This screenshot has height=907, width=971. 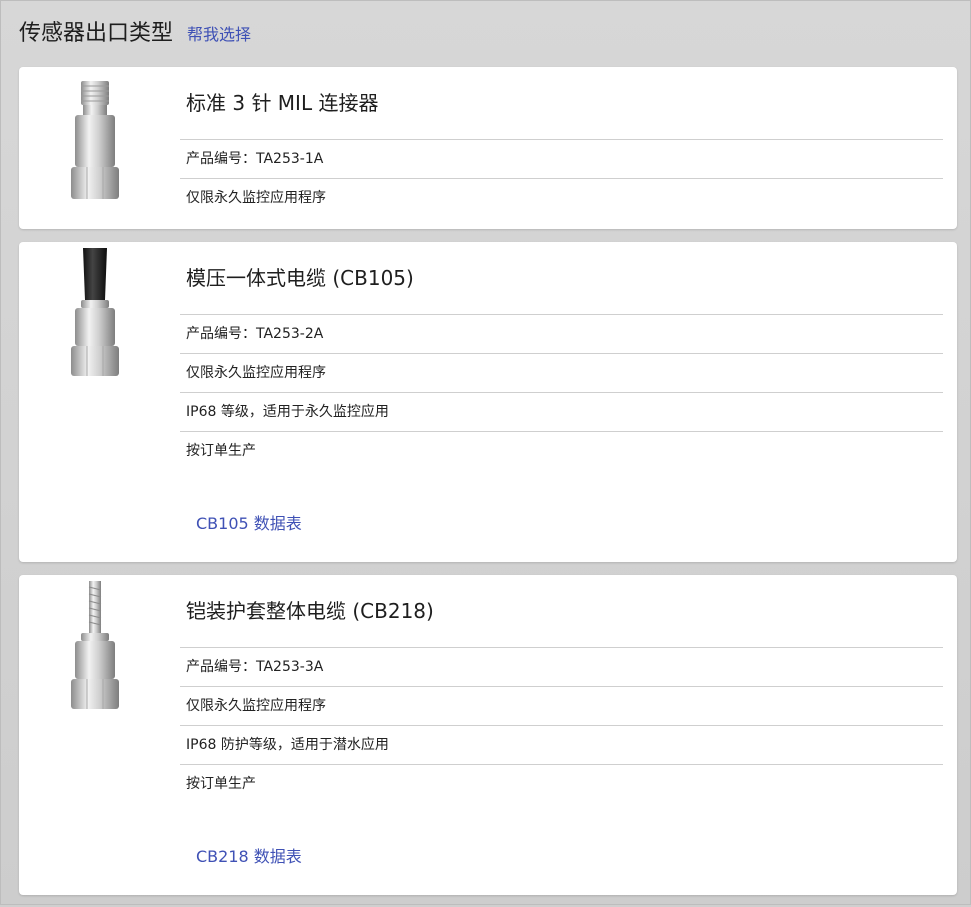 What do you see at coordinates (96, 33) in the screenshot?
I see `page-title: 传感器出口类型` at bounding box center [96, 33].